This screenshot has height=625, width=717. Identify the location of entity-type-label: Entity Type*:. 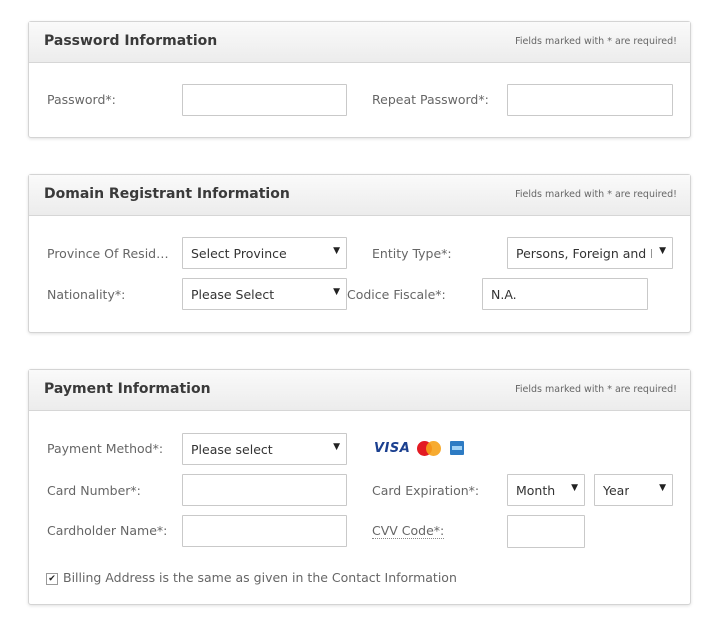
(412, 253).